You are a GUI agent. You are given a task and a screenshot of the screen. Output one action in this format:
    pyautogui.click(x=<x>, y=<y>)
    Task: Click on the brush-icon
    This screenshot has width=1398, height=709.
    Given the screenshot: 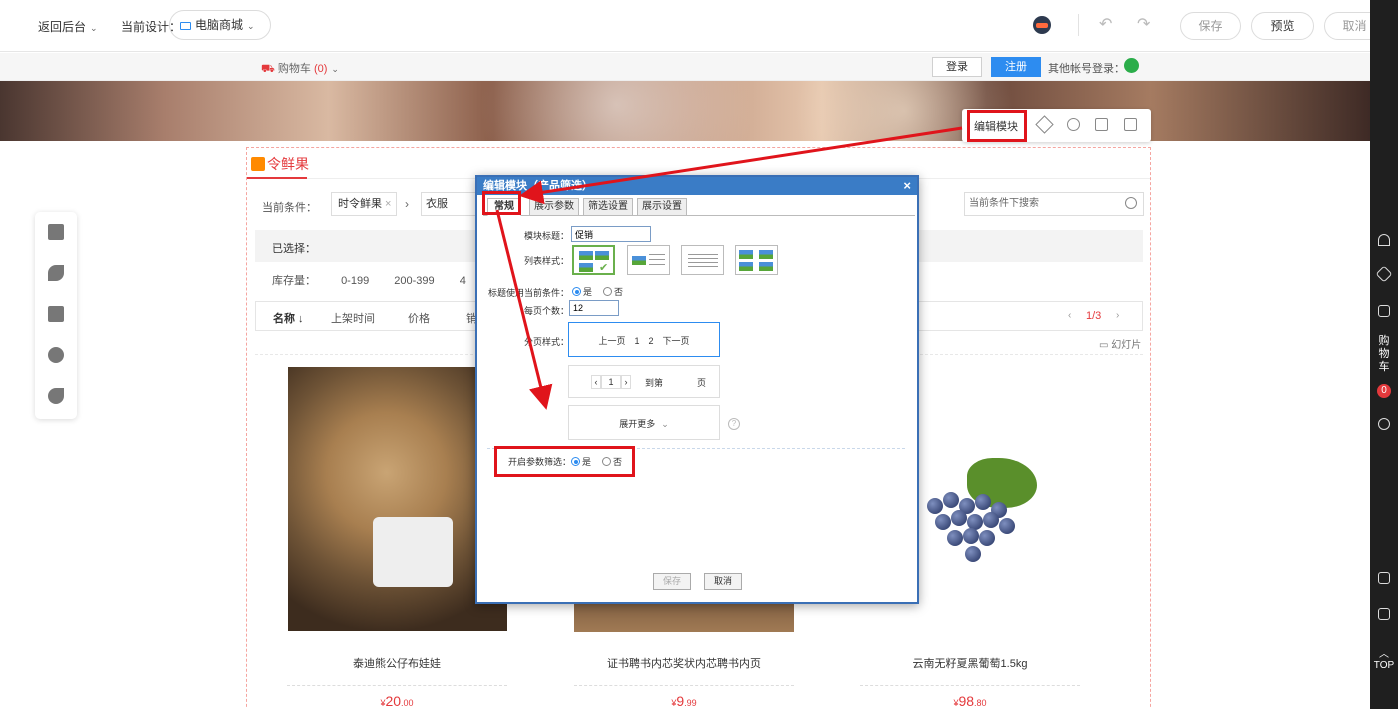 What is the action you would take?
    pyautogui.click(x=56, y=273)
    